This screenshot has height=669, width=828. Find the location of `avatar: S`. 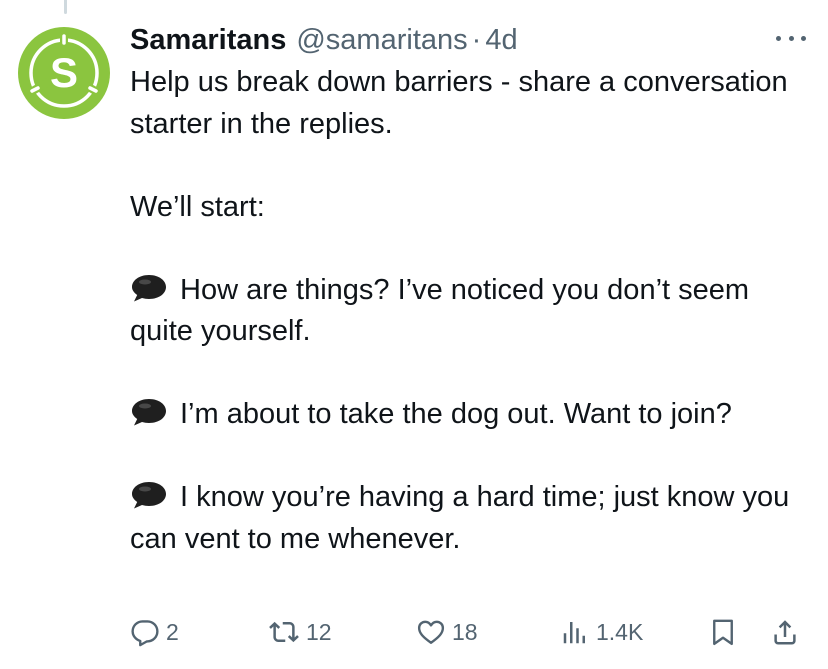

avatar: S is located at coordinates (64, 73).